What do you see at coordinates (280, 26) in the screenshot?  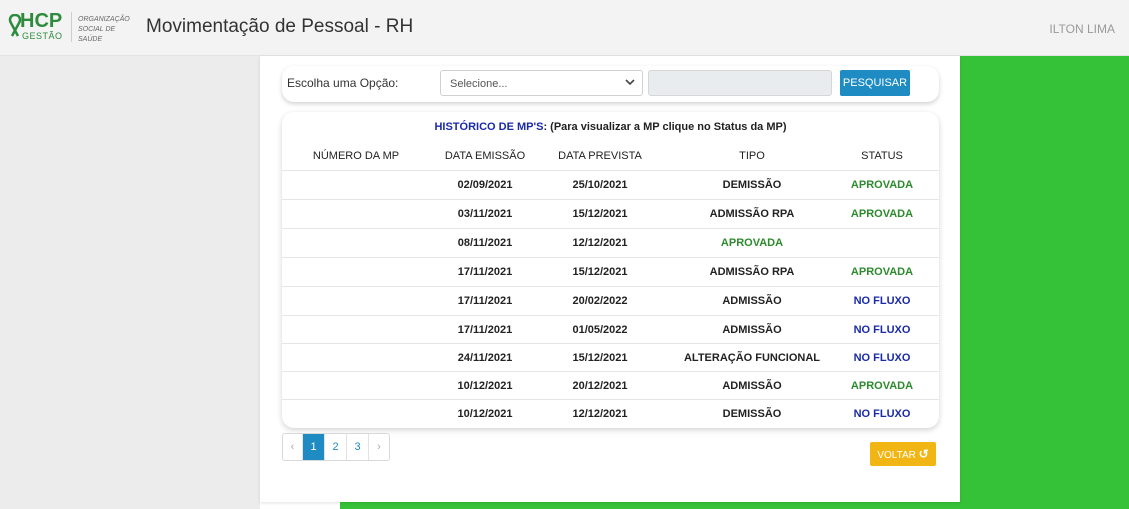 I see `page-title: Movimentação de Pessoal - RH` at bounding box center [280, 26].